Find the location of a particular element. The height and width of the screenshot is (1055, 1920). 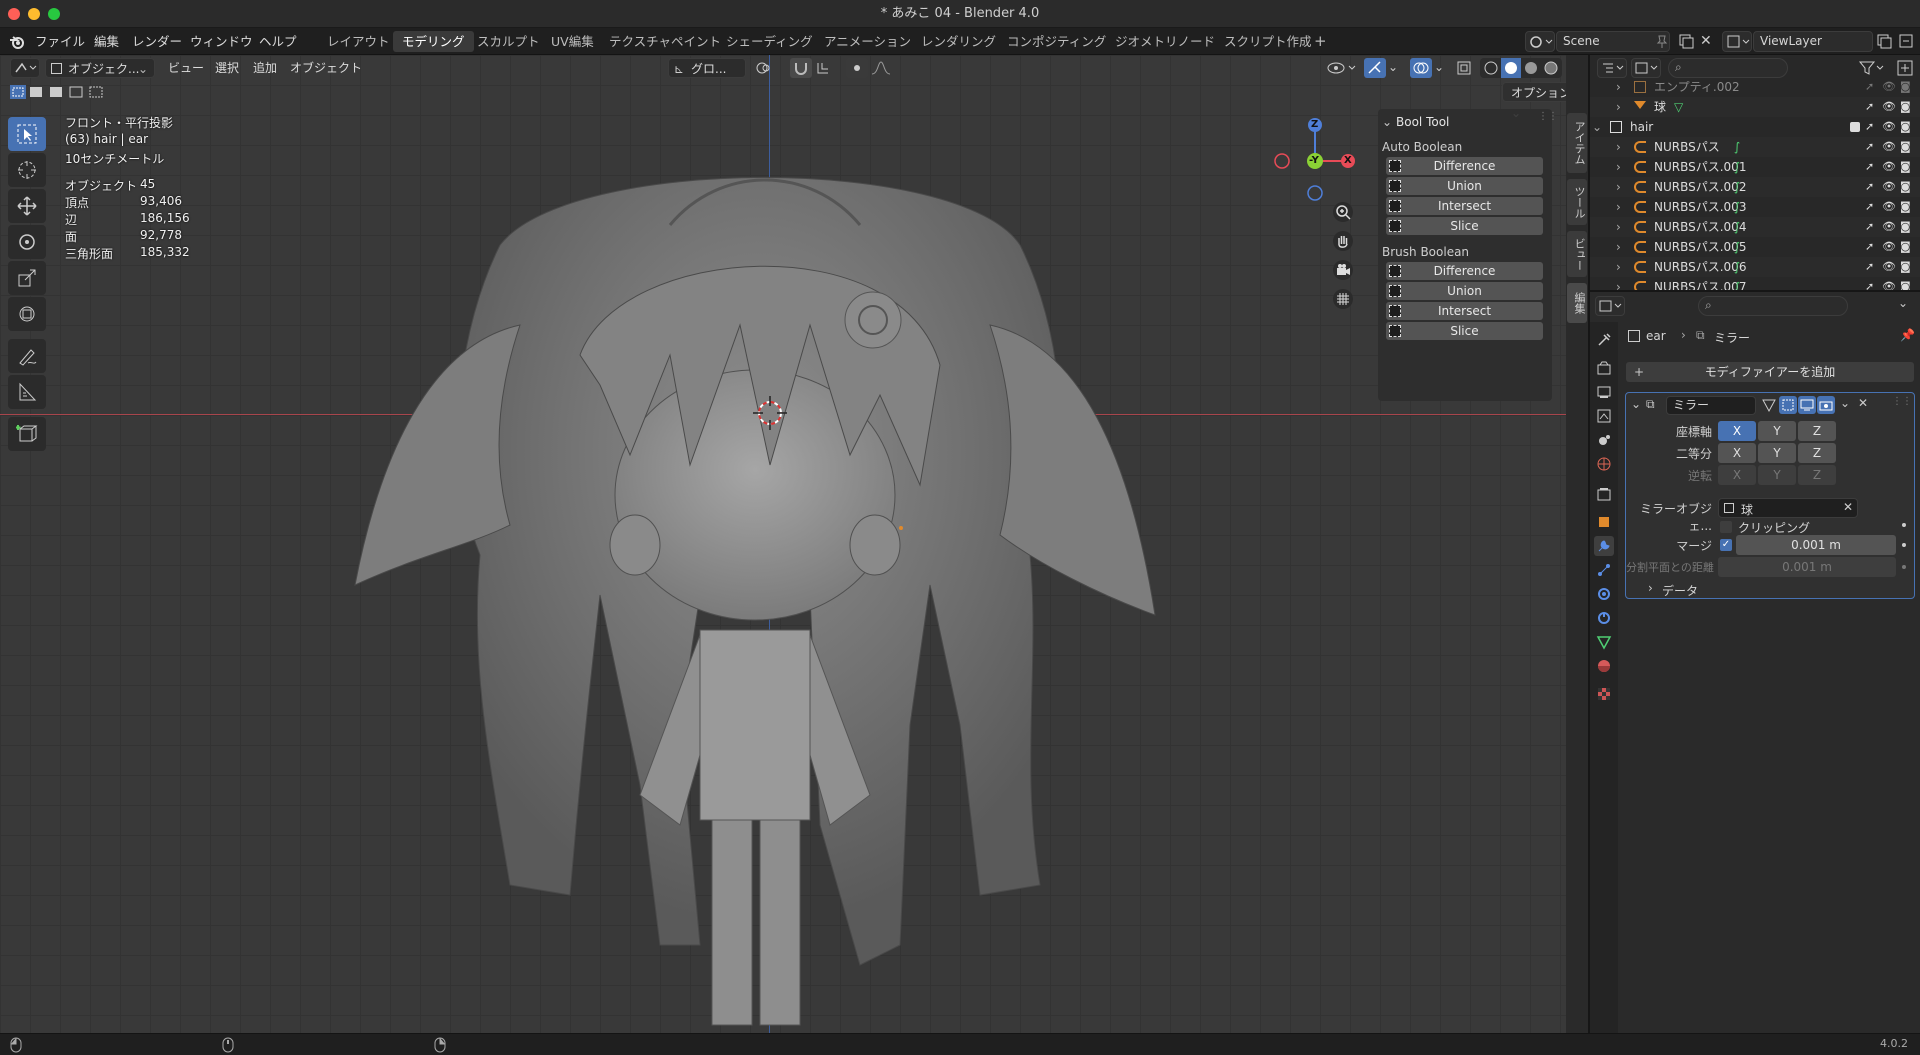

modifier-name-field: ミラー is located at coordinates (1711, 405).